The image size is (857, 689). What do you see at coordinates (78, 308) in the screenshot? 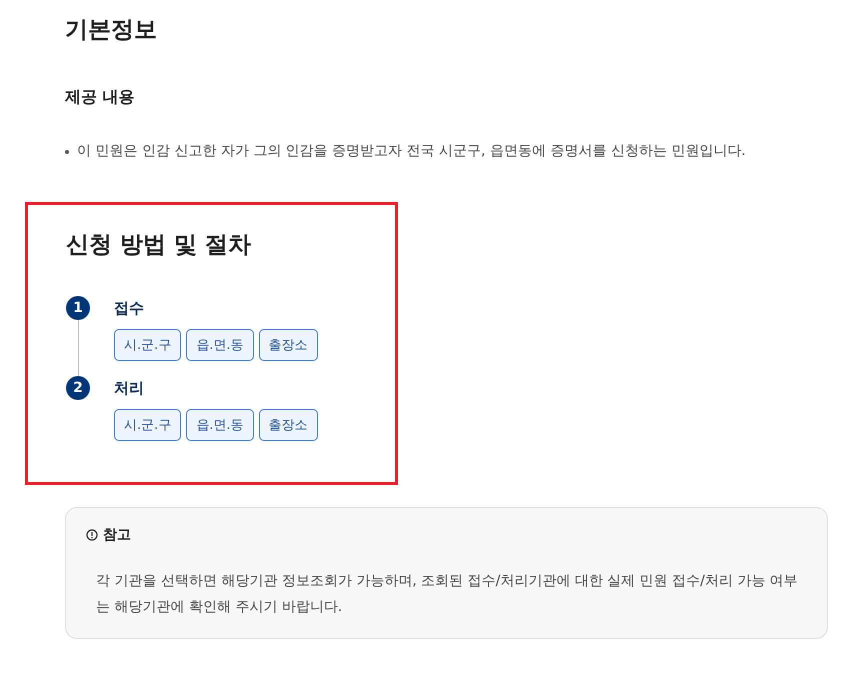
I see `step-number: 1` at bounding box center [78, 308].